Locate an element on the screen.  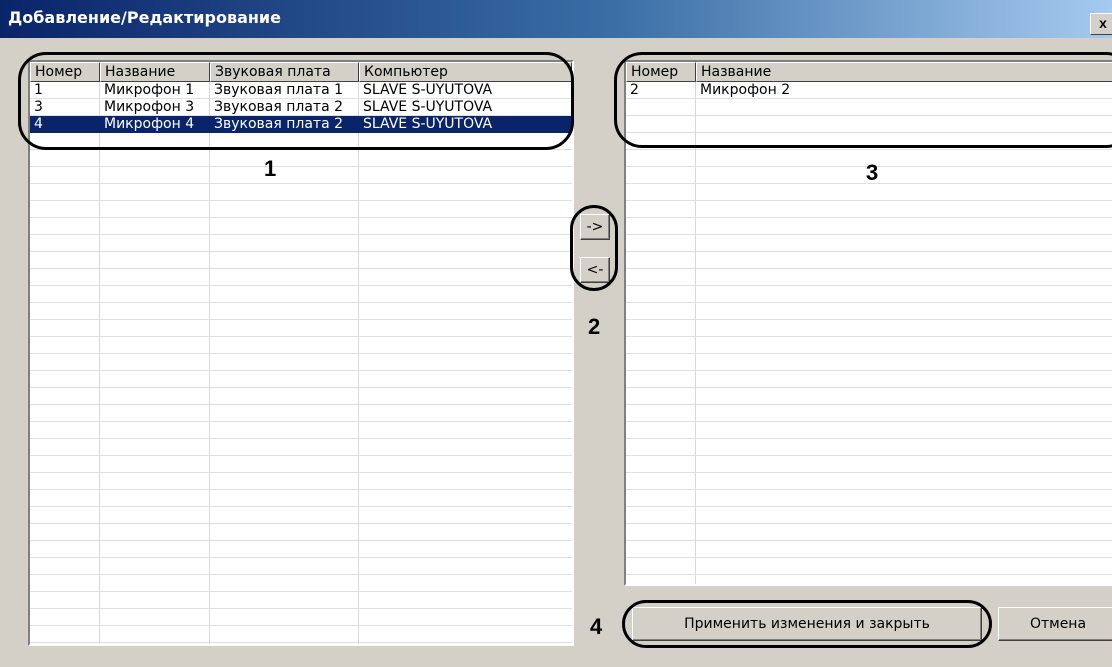
cancel-button: Отмена is located at coordinates (1055, 624).